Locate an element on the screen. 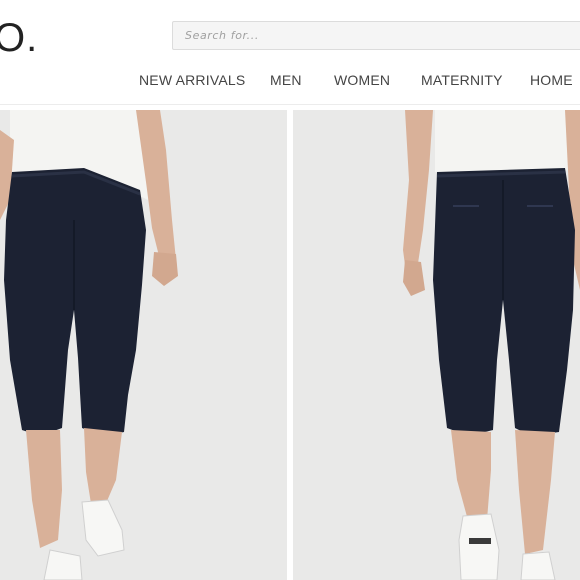 The image size is (580, 580). nav-item-men: MEN is located at coordinates (286, 80).